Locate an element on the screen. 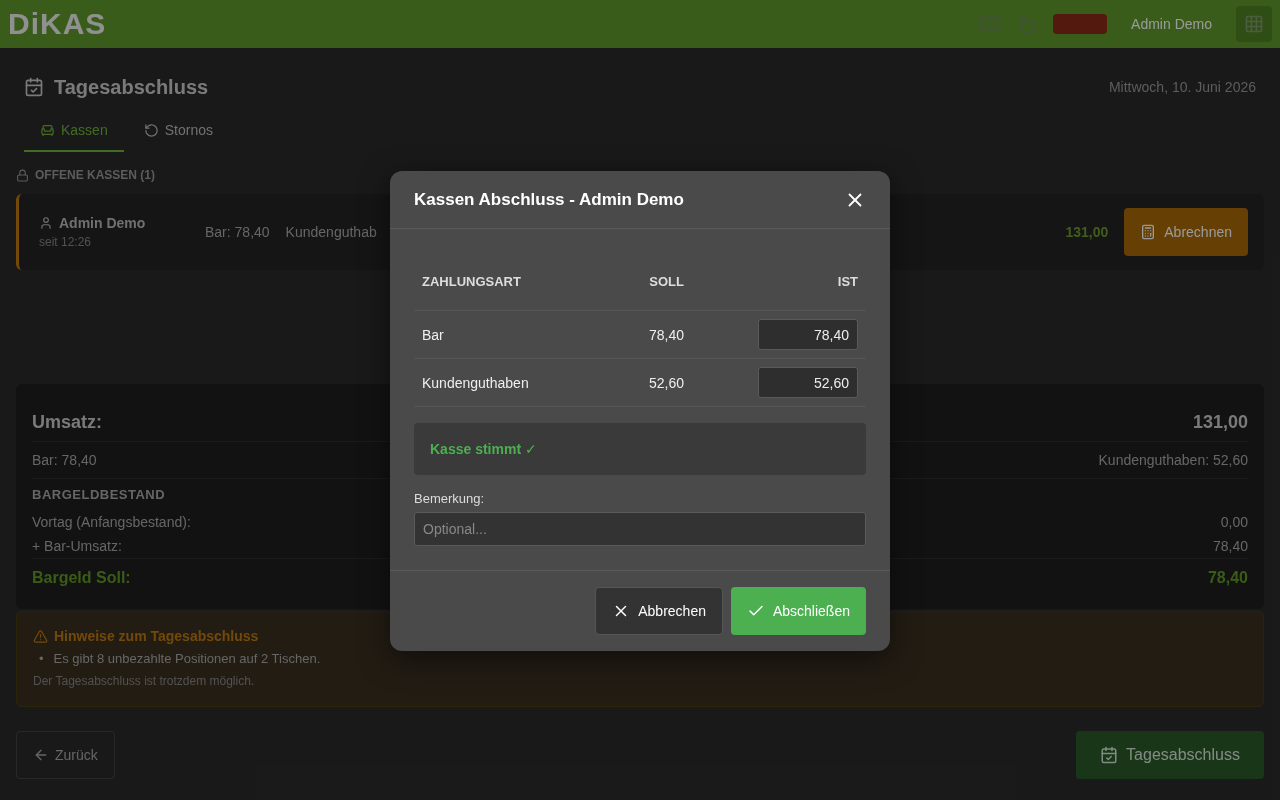  cash-heading: BARGELDBESTAND is located at coordinates (99, 494).